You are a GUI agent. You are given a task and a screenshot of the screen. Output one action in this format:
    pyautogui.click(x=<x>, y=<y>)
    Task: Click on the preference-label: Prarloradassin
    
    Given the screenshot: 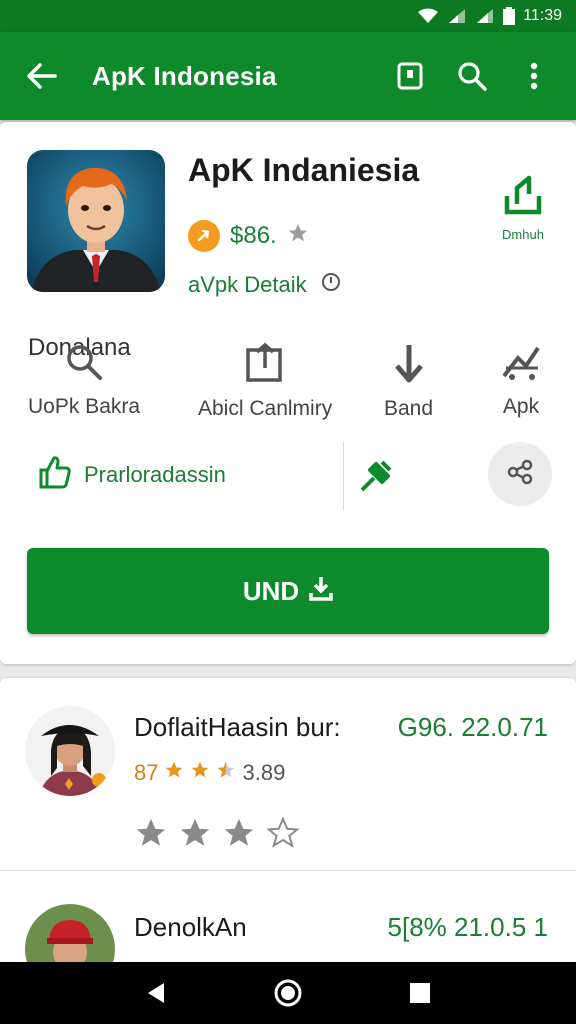 What is the action you would take?
    pyautogui.click(x=155, y=474)
    